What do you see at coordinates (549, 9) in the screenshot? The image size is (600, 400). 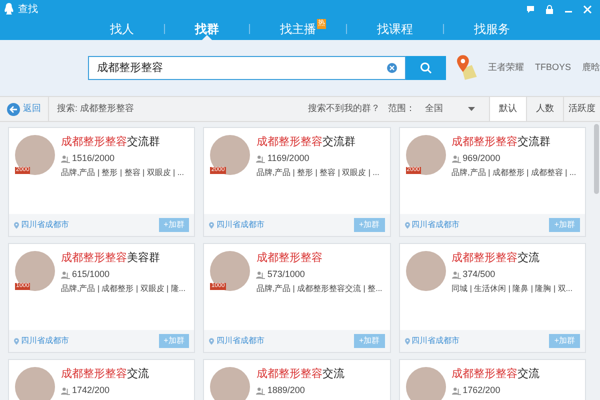 I see `lock-icon` at bounding box center [549, 9].